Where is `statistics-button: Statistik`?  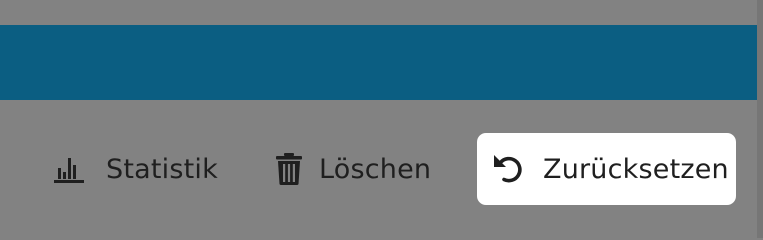
statistics-button: Statistik is located at coordinates (135, 169).